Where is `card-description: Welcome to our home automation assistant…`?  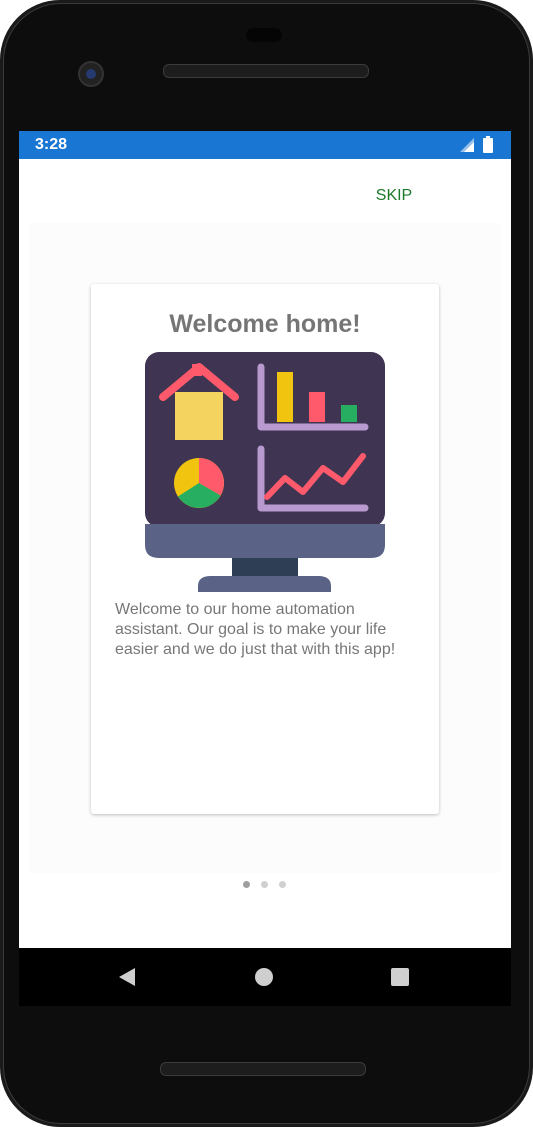
card-description: Welcome to our home automation assistant… is located at coordinates (255, 629).